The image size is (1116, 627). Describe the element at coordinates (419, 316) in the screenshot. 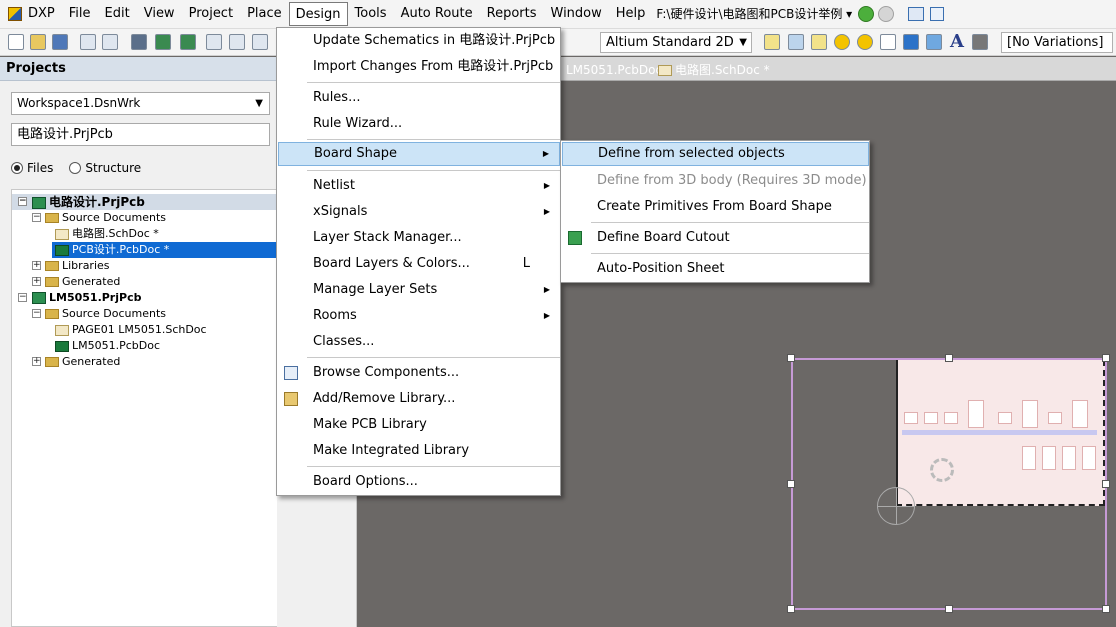

I see `menu-item-rooms: Rooms ▶` at that location.